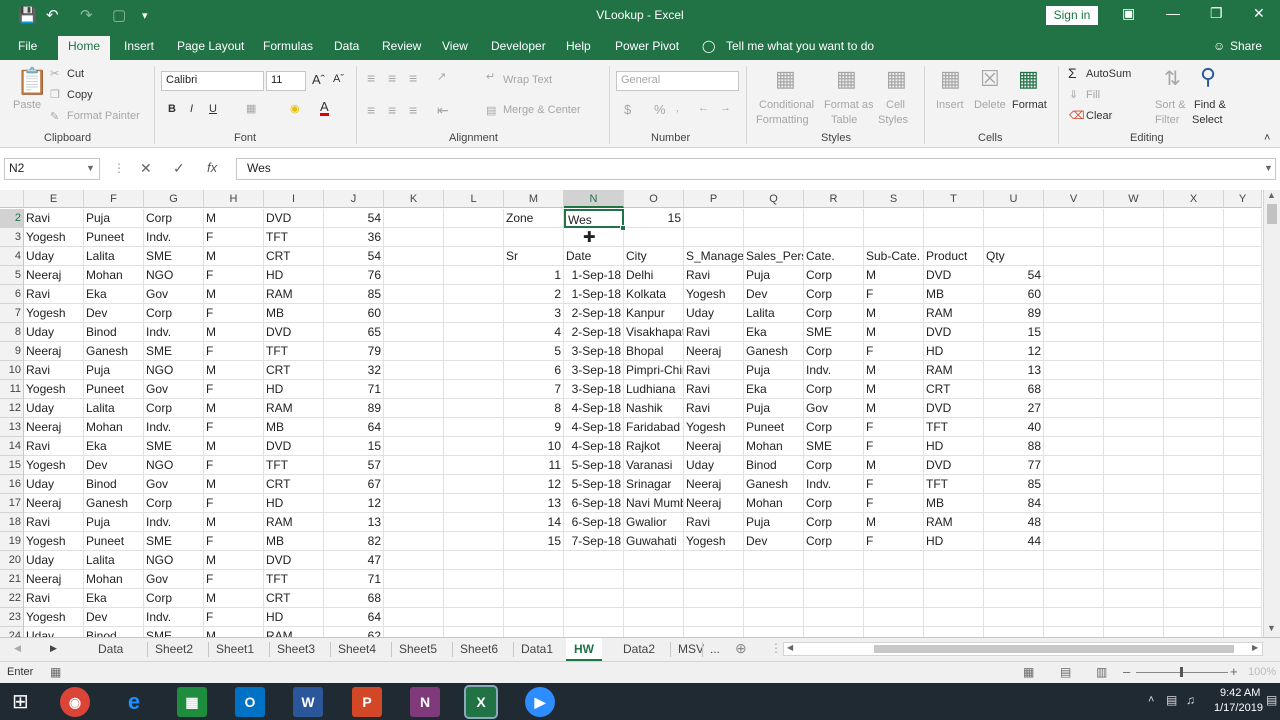  I want to click on table-cell: Puja, so click(774, 522).